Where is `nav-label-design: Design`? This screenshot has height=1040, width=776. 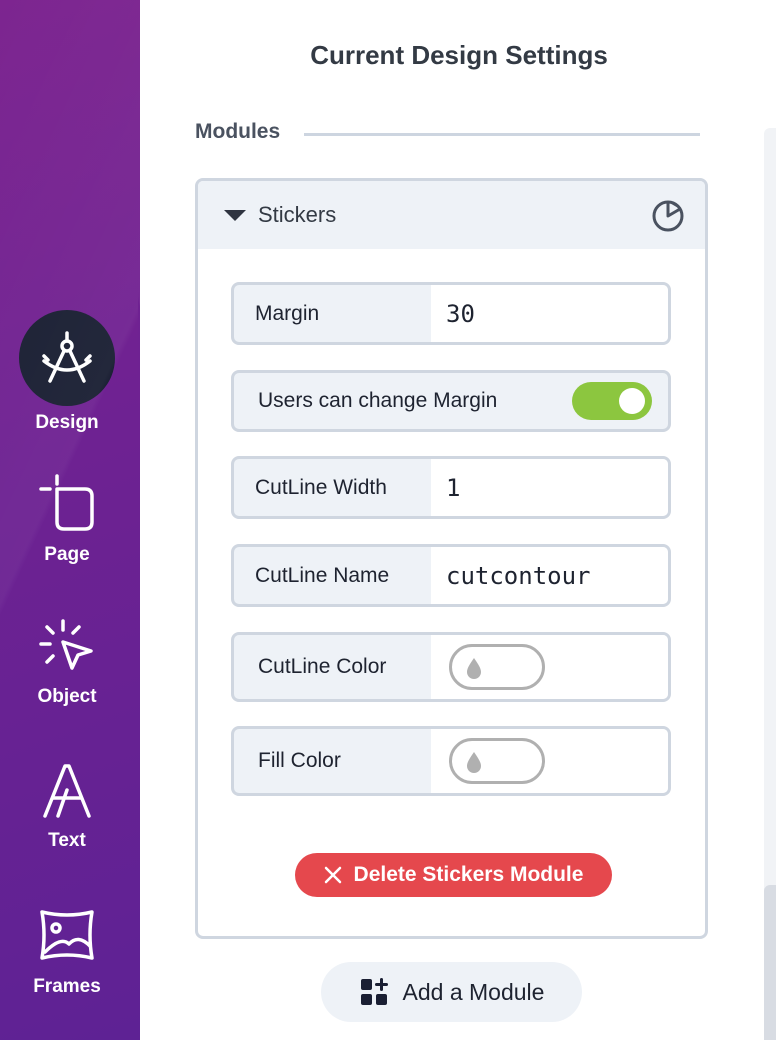
nav-label-design: Design is located at coordinates (67, 422).